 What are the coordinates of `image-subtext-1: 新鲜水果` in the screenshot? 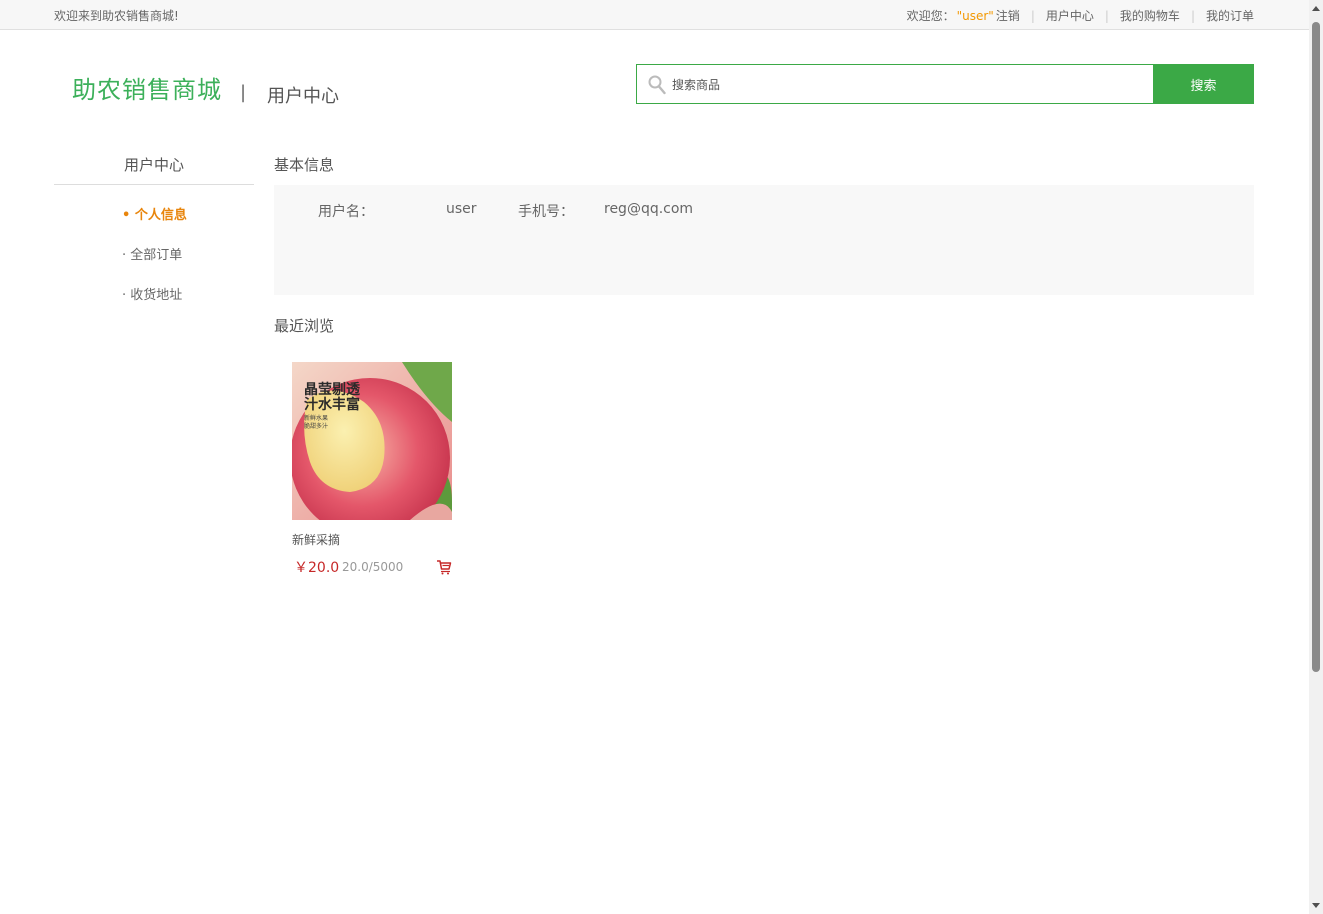 It's located at (316, 418).